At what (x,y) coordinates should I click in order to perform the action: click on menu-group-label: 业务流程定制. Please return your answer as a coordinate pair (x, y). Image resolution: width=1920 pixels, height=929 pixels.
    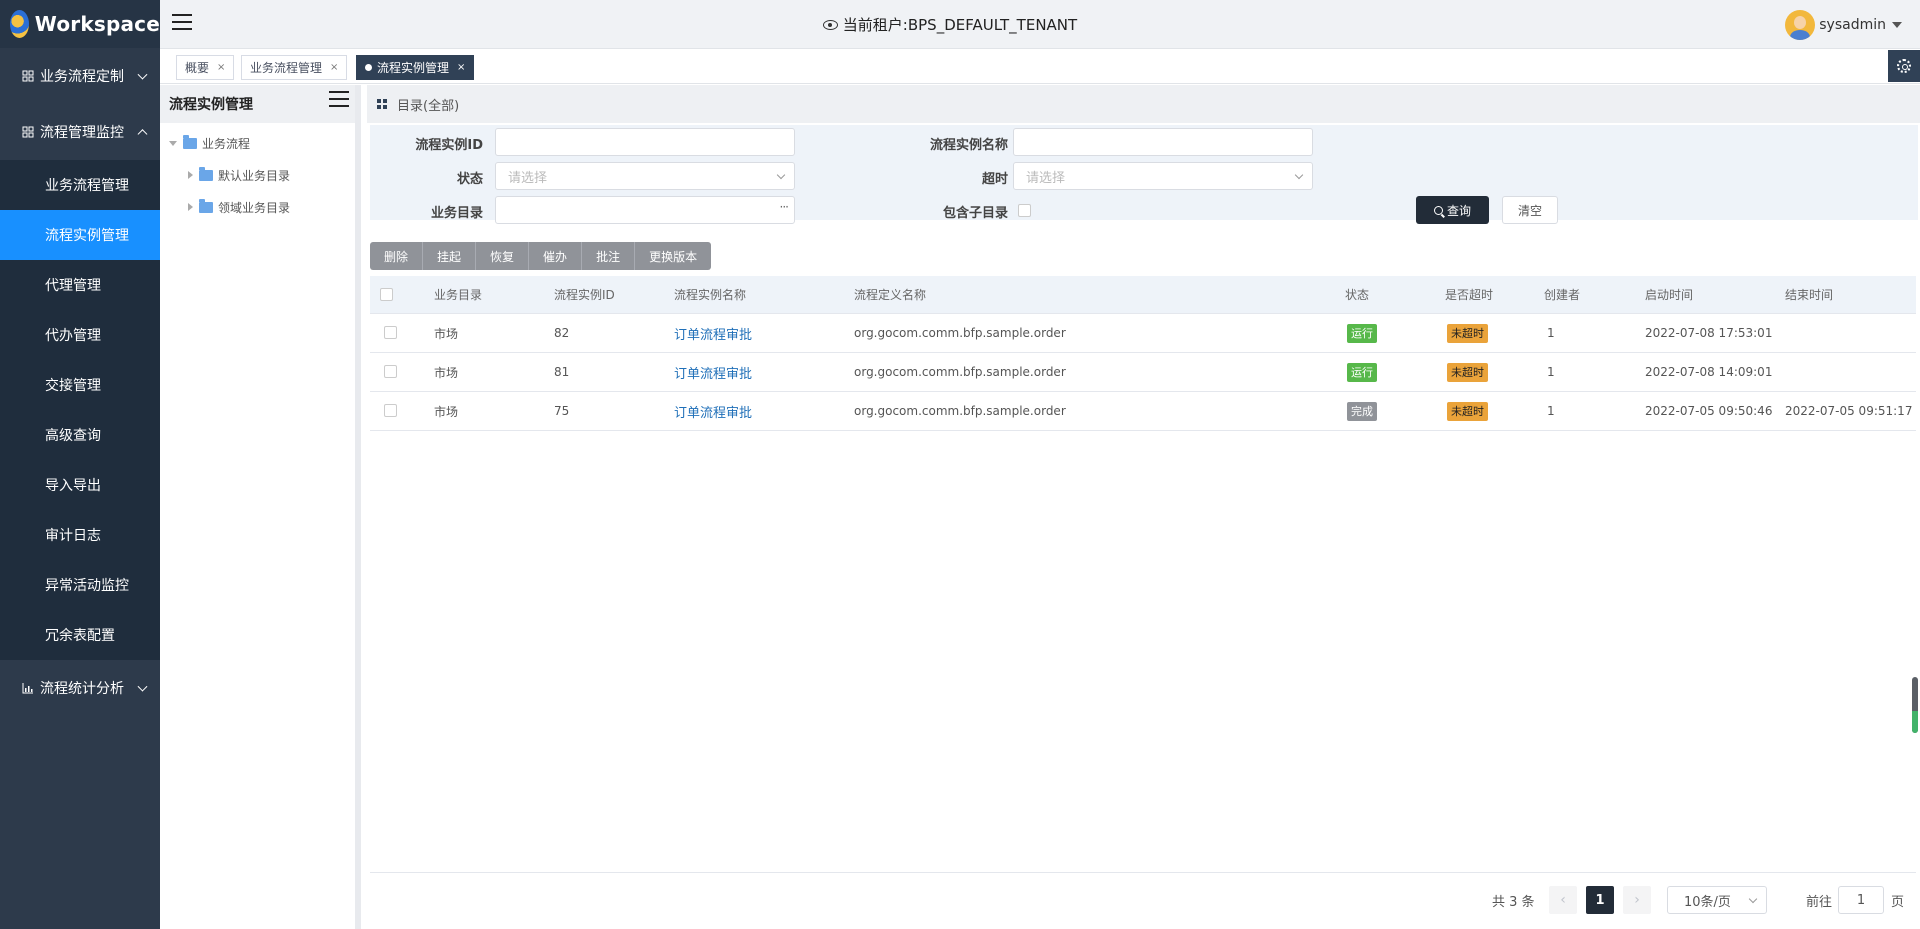
    Looking at the image, I should click on (82, 77).